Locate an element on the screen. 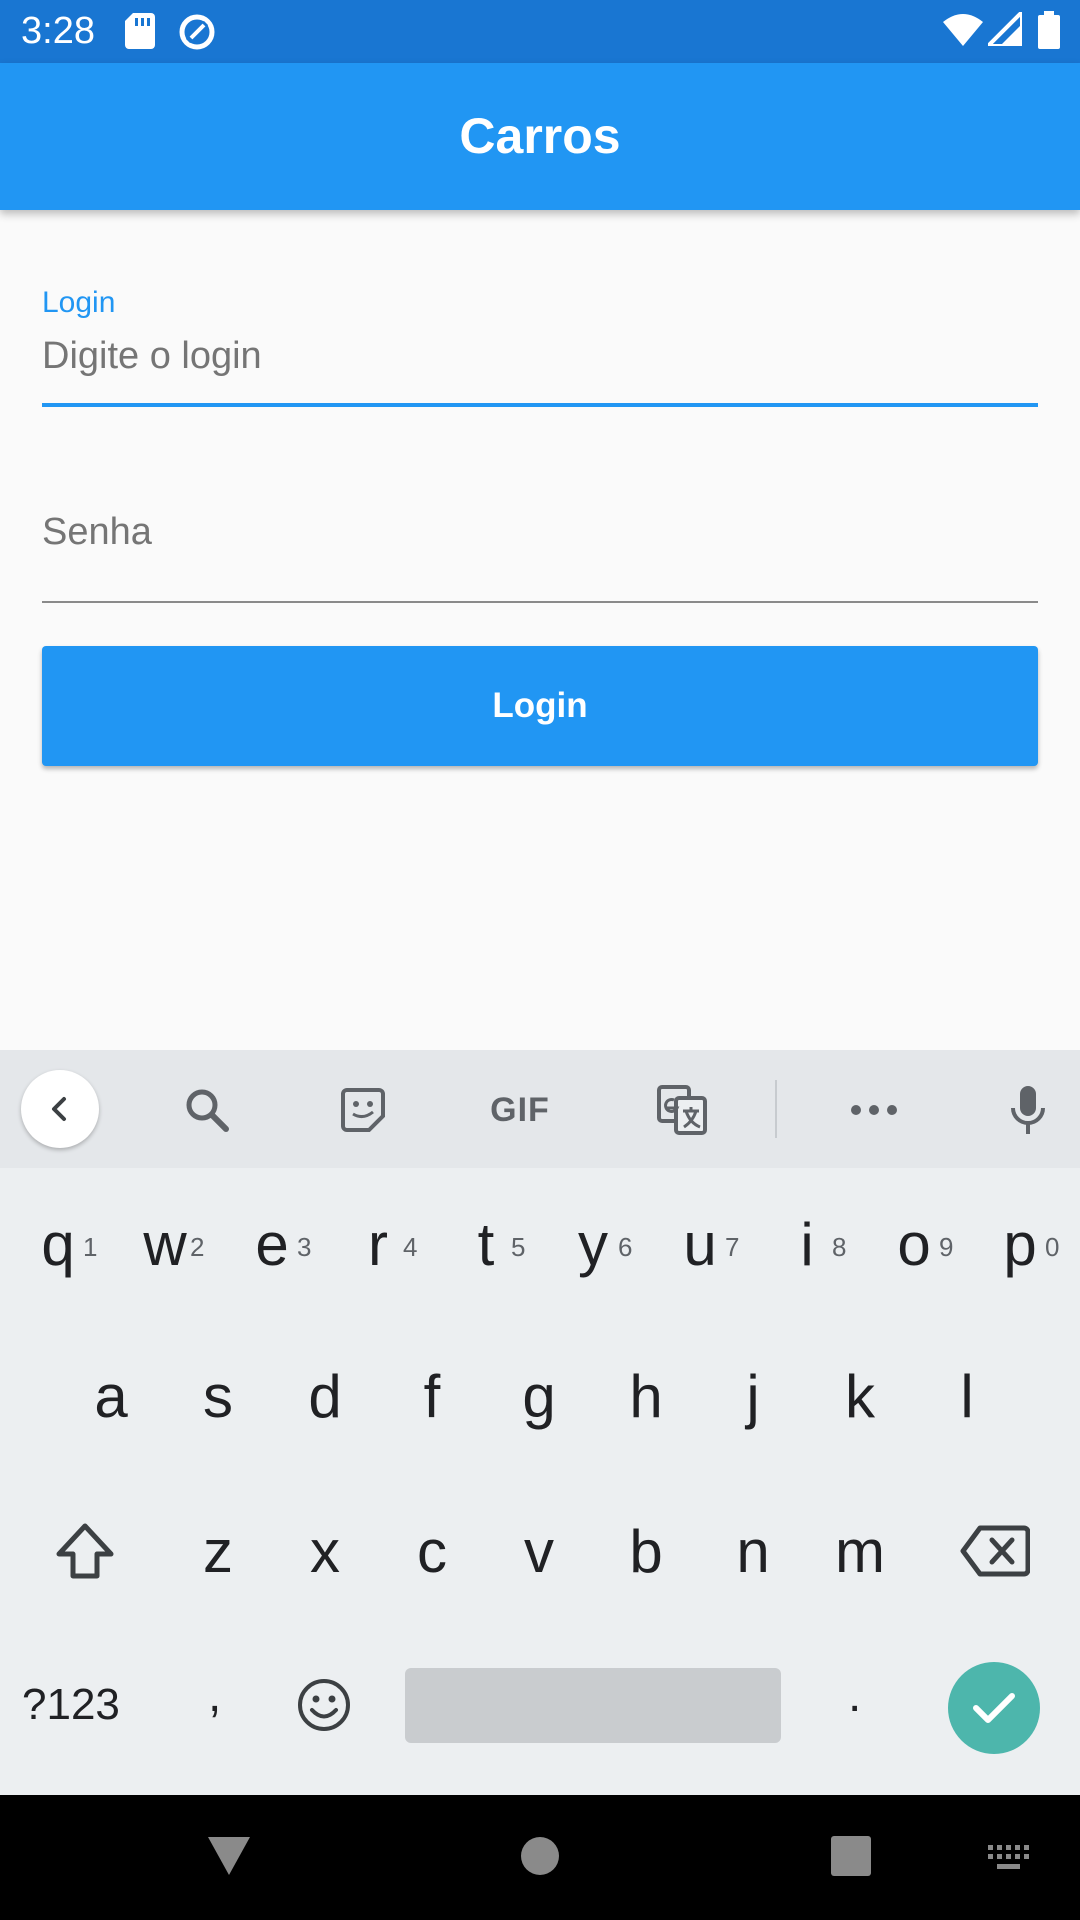  key-i: 8i is located at coordinates (807, 1245).